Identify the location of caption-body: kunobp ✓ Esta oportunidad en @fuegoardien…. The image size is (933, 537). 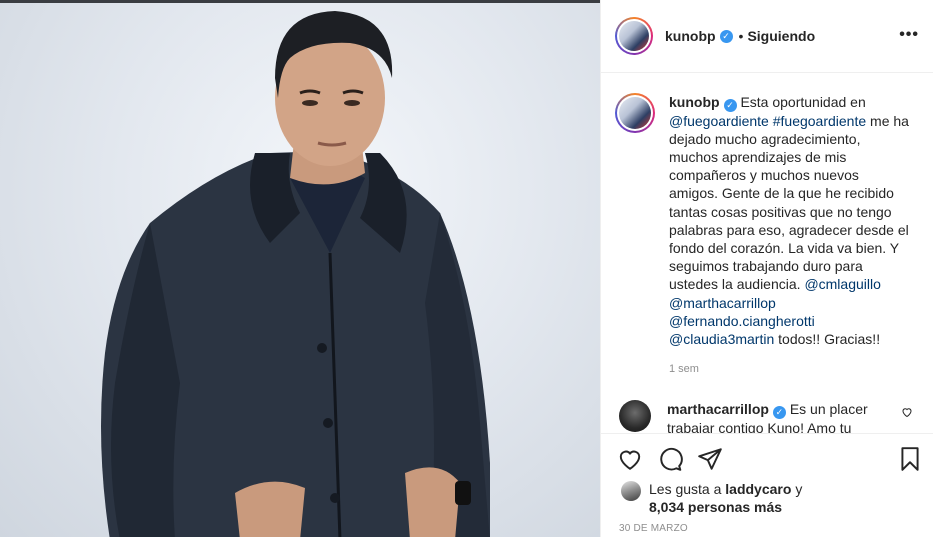
(789, 235).